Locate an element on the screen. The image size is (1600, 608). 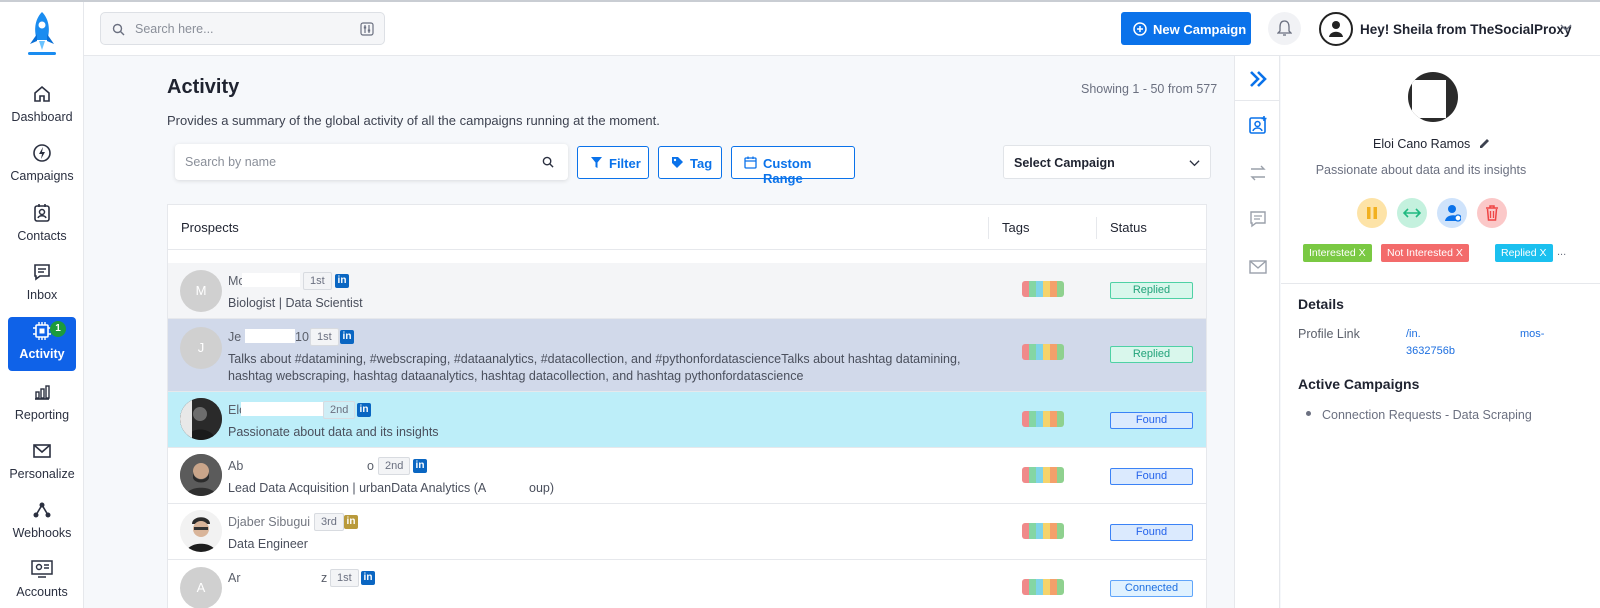
avatar: J is located at coordinates (201, 348).